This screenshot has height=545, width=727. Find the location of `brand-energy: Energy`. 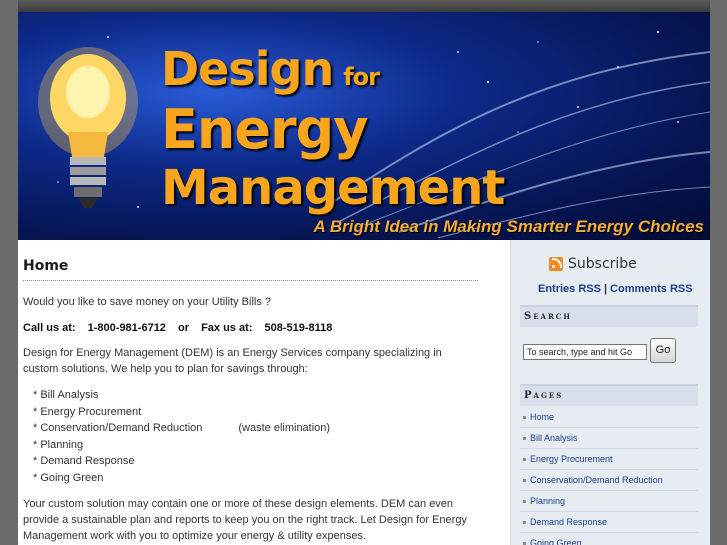

brand-energy: Energy is located at coordinates (264, 129).